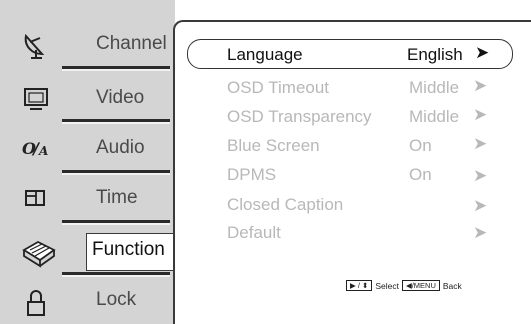 The image size is (531, 324). I want to click on sidebar-item-label: Lock, so click(116, 299).